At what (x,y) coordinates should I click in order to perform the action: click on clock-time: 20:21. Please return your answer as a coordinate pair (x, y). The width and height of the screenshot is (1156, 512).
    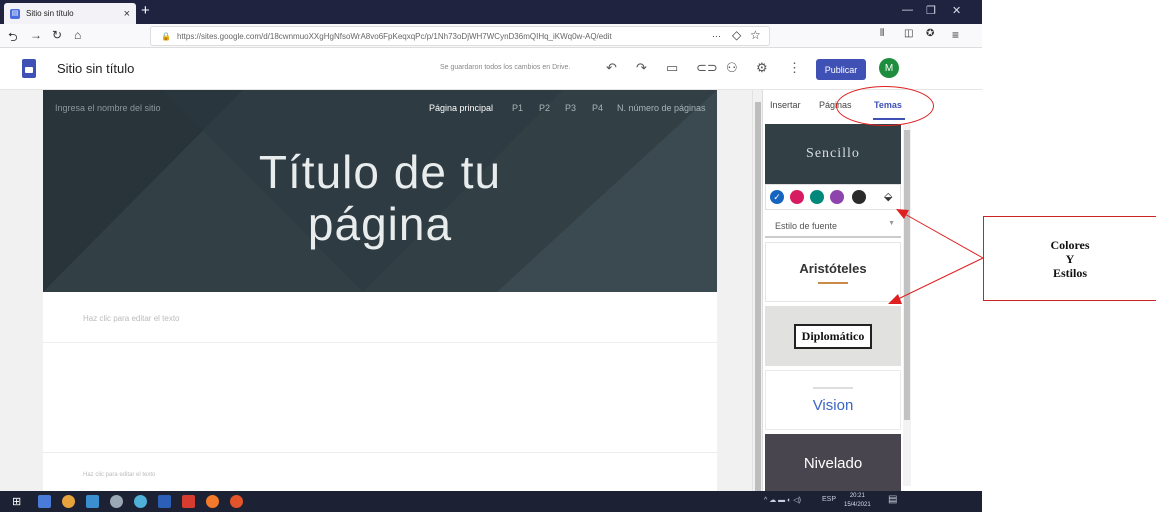
    Looking at the image, I should click on (857, 496).